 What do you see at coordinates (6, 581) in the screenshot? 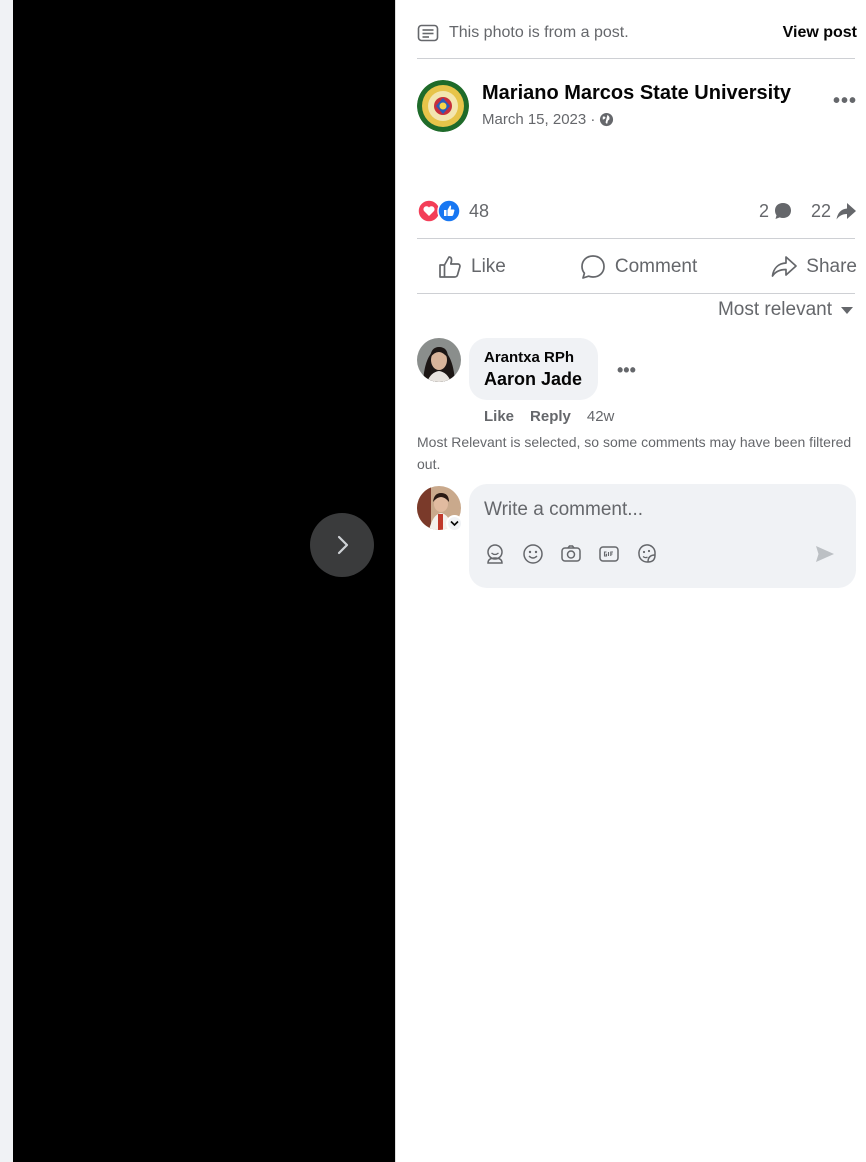
I see `background-strip` at bounding box center [6, 581].